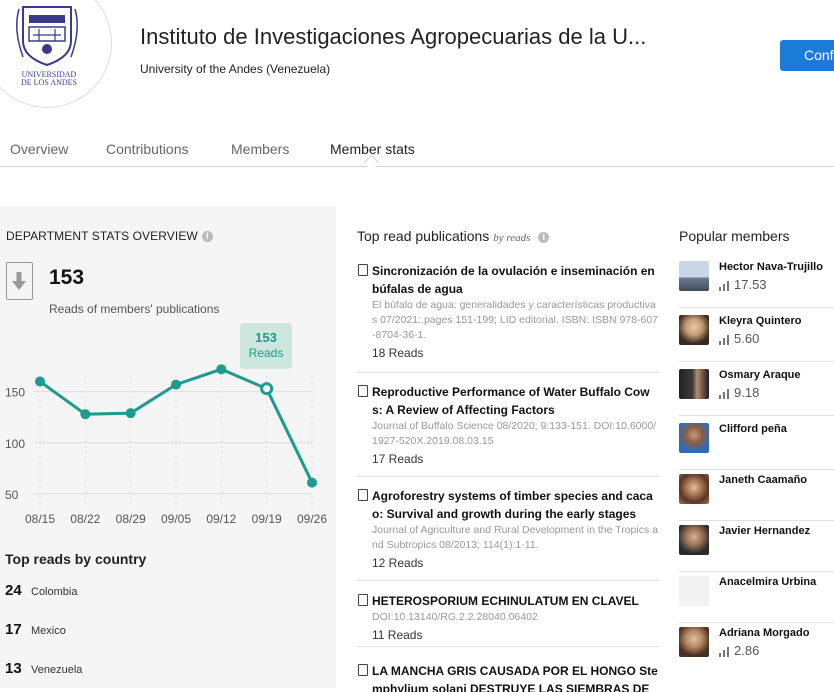 The width and height of the screenshot is (834, 692). What do you see at coordinates (19, 281) in the screenshot?
I see `reads-icon` at bounding box center [19, 281].